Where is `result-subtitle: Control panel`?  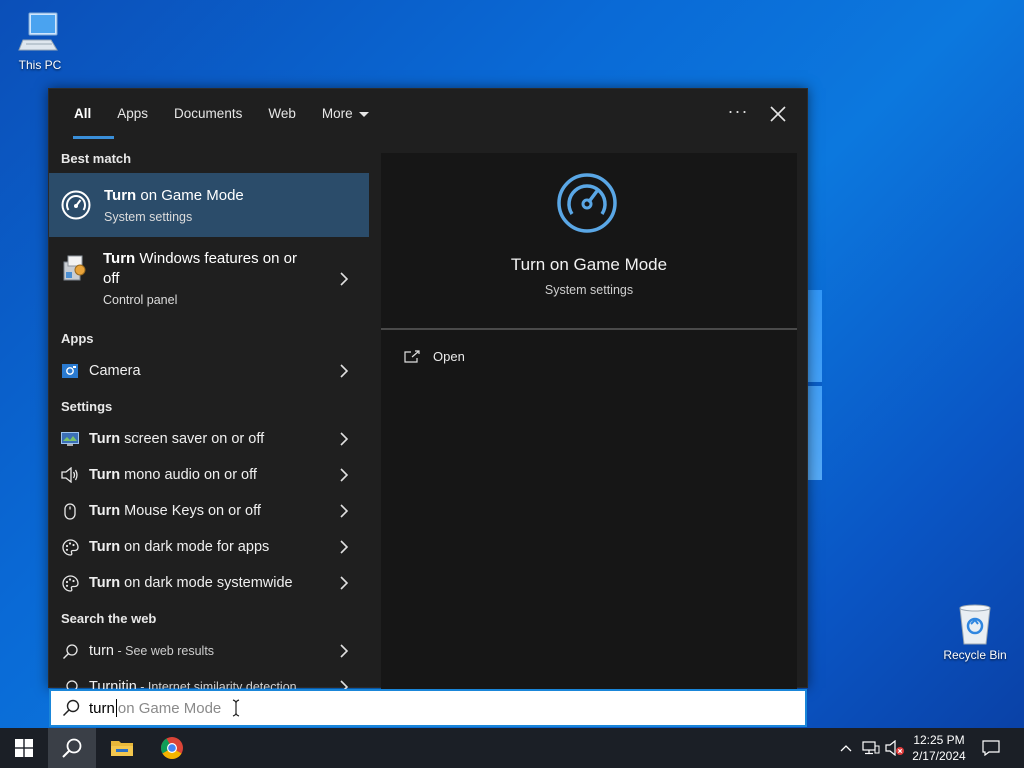
result-subtitle: Control panel is located at coordinates (140, 300).